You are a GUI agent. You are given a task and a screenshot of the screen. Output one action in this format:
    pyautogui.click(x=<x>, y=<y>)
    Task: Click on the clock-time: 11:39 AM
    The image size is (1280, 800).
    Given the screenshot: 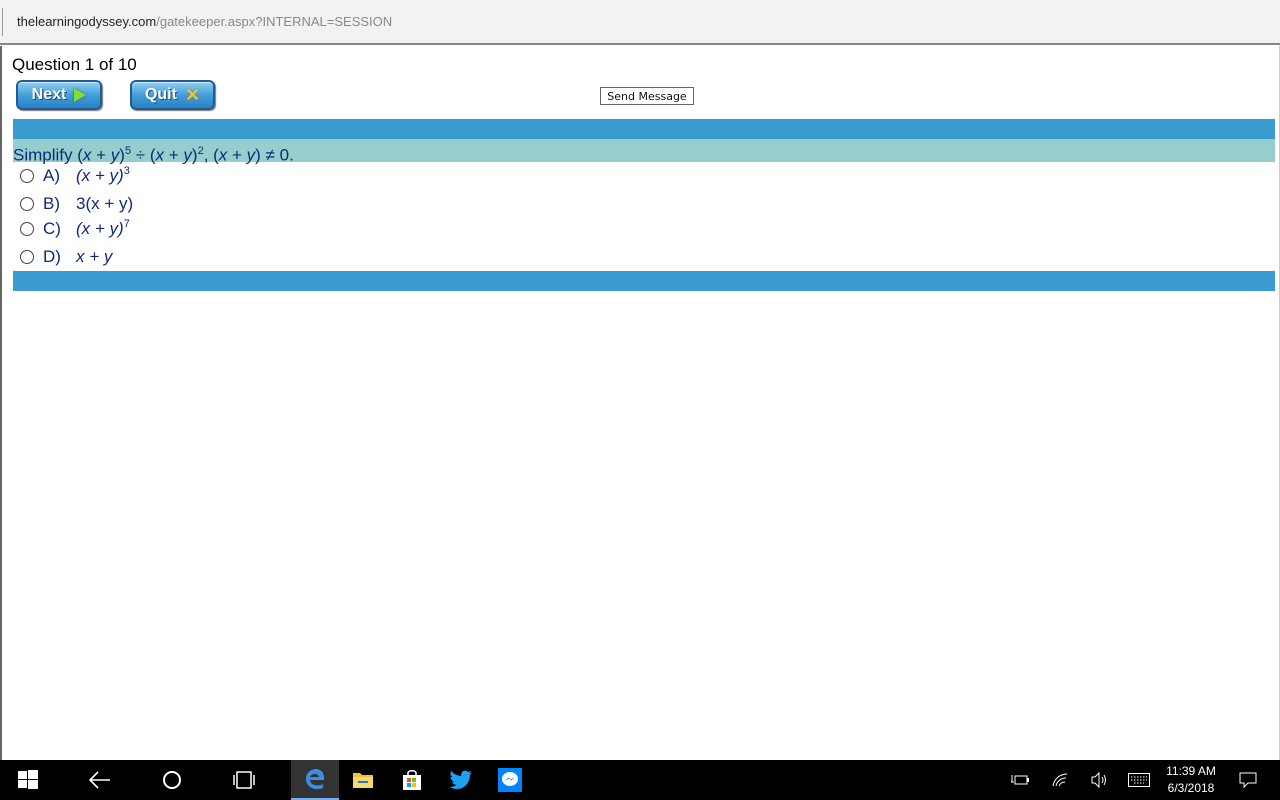 What is the action you would take?
    pyautogui.click(x=1191, y=771)
    